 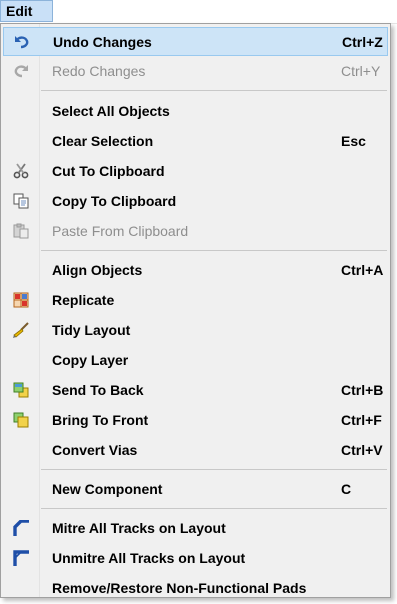 I want to click on menu-item-shortcut: C, so click(x=346, y=489).